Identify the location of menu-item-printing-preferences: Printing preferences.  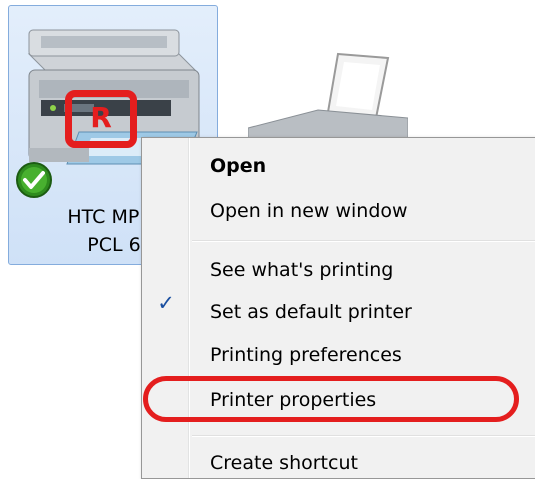
(306, 355).